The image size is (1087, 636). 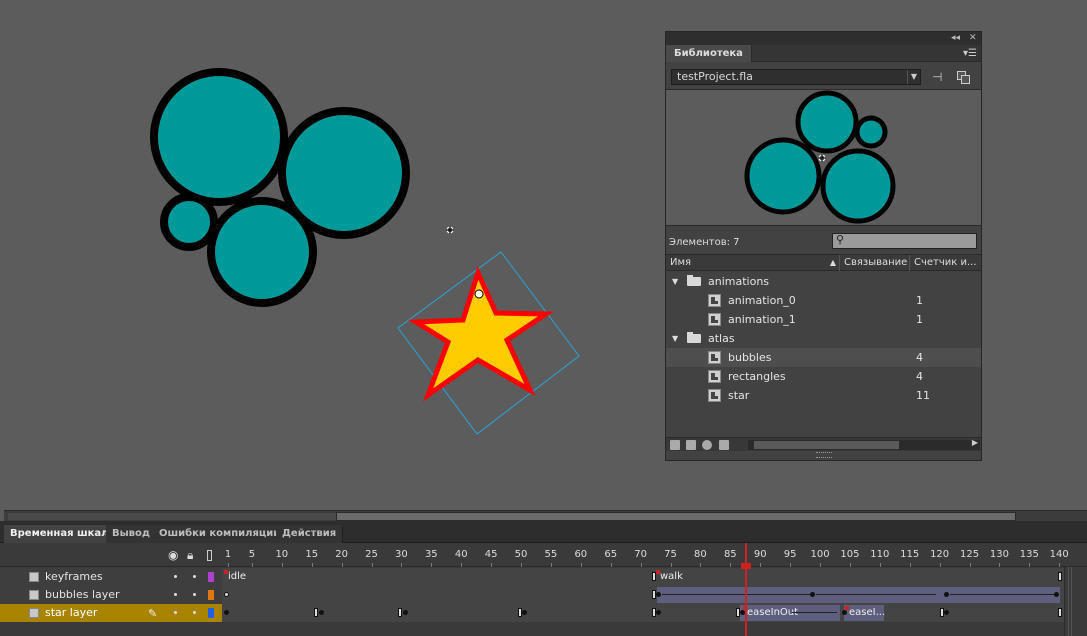 What do you see at coordinates (970, 53) in the screenshot?
I see `panel-menu-icon: ▾☰` at bounding box center [970, 53].